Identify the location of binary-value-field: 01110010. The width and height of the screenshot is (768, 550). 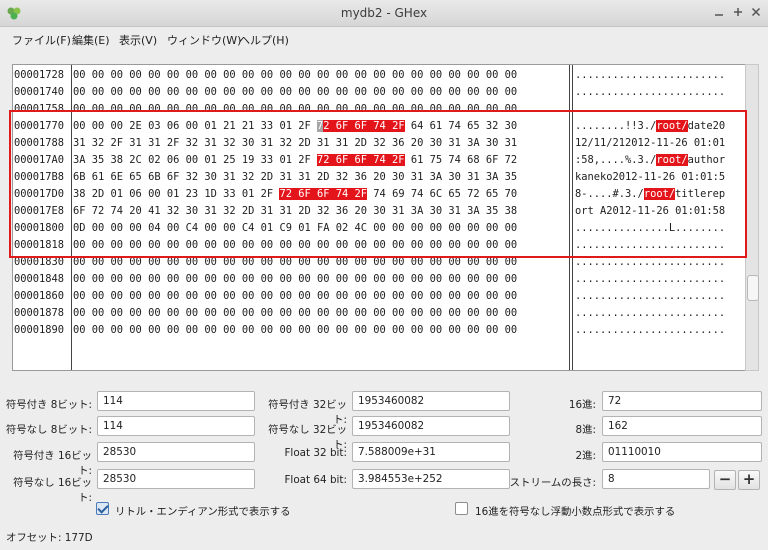
(682, 452).